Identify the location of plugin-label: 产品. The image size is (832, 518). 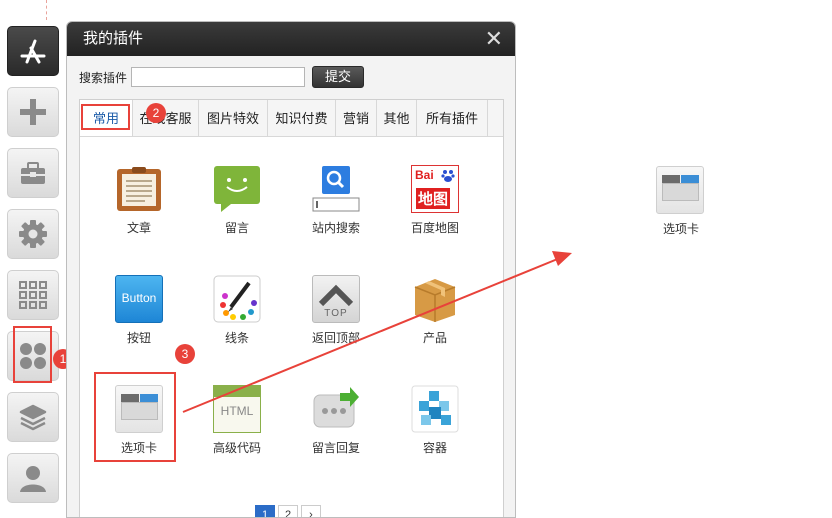
(434, 338).